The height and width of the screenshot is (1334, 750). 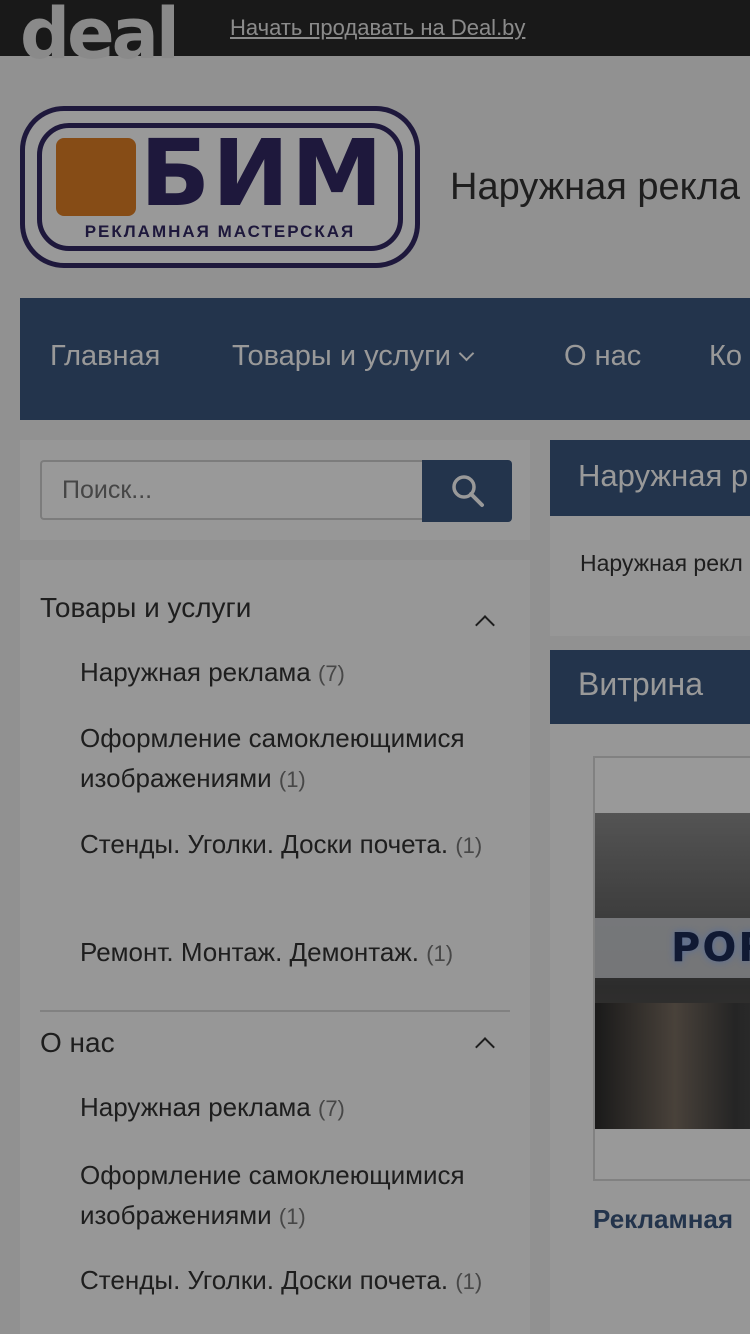 I want to click on nav-item-contacts: Ко, so click(x=725, y=356).